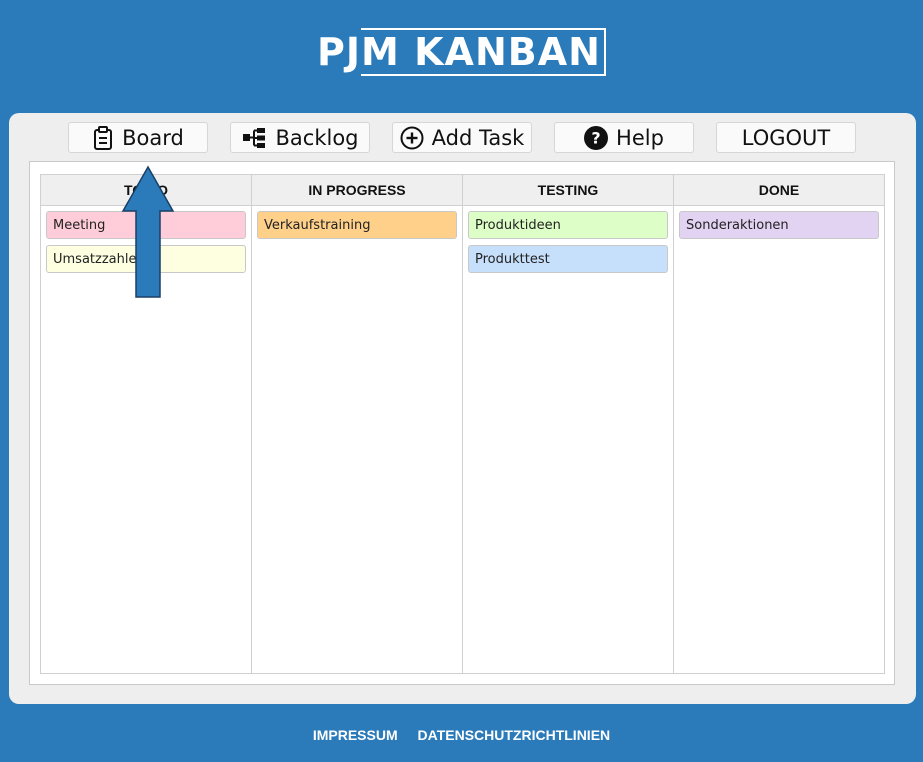 This screenshot has height=762, width=923. I want to click on add-task-button-label: Add Task, so click(478, 137).